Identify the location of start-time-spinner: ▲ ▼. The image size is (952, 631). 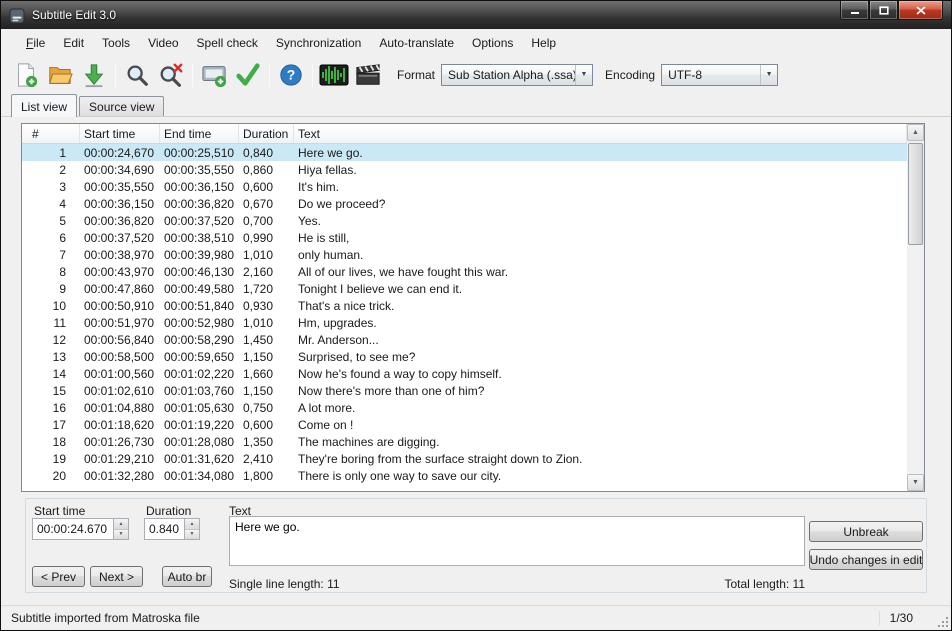
(120, 529).